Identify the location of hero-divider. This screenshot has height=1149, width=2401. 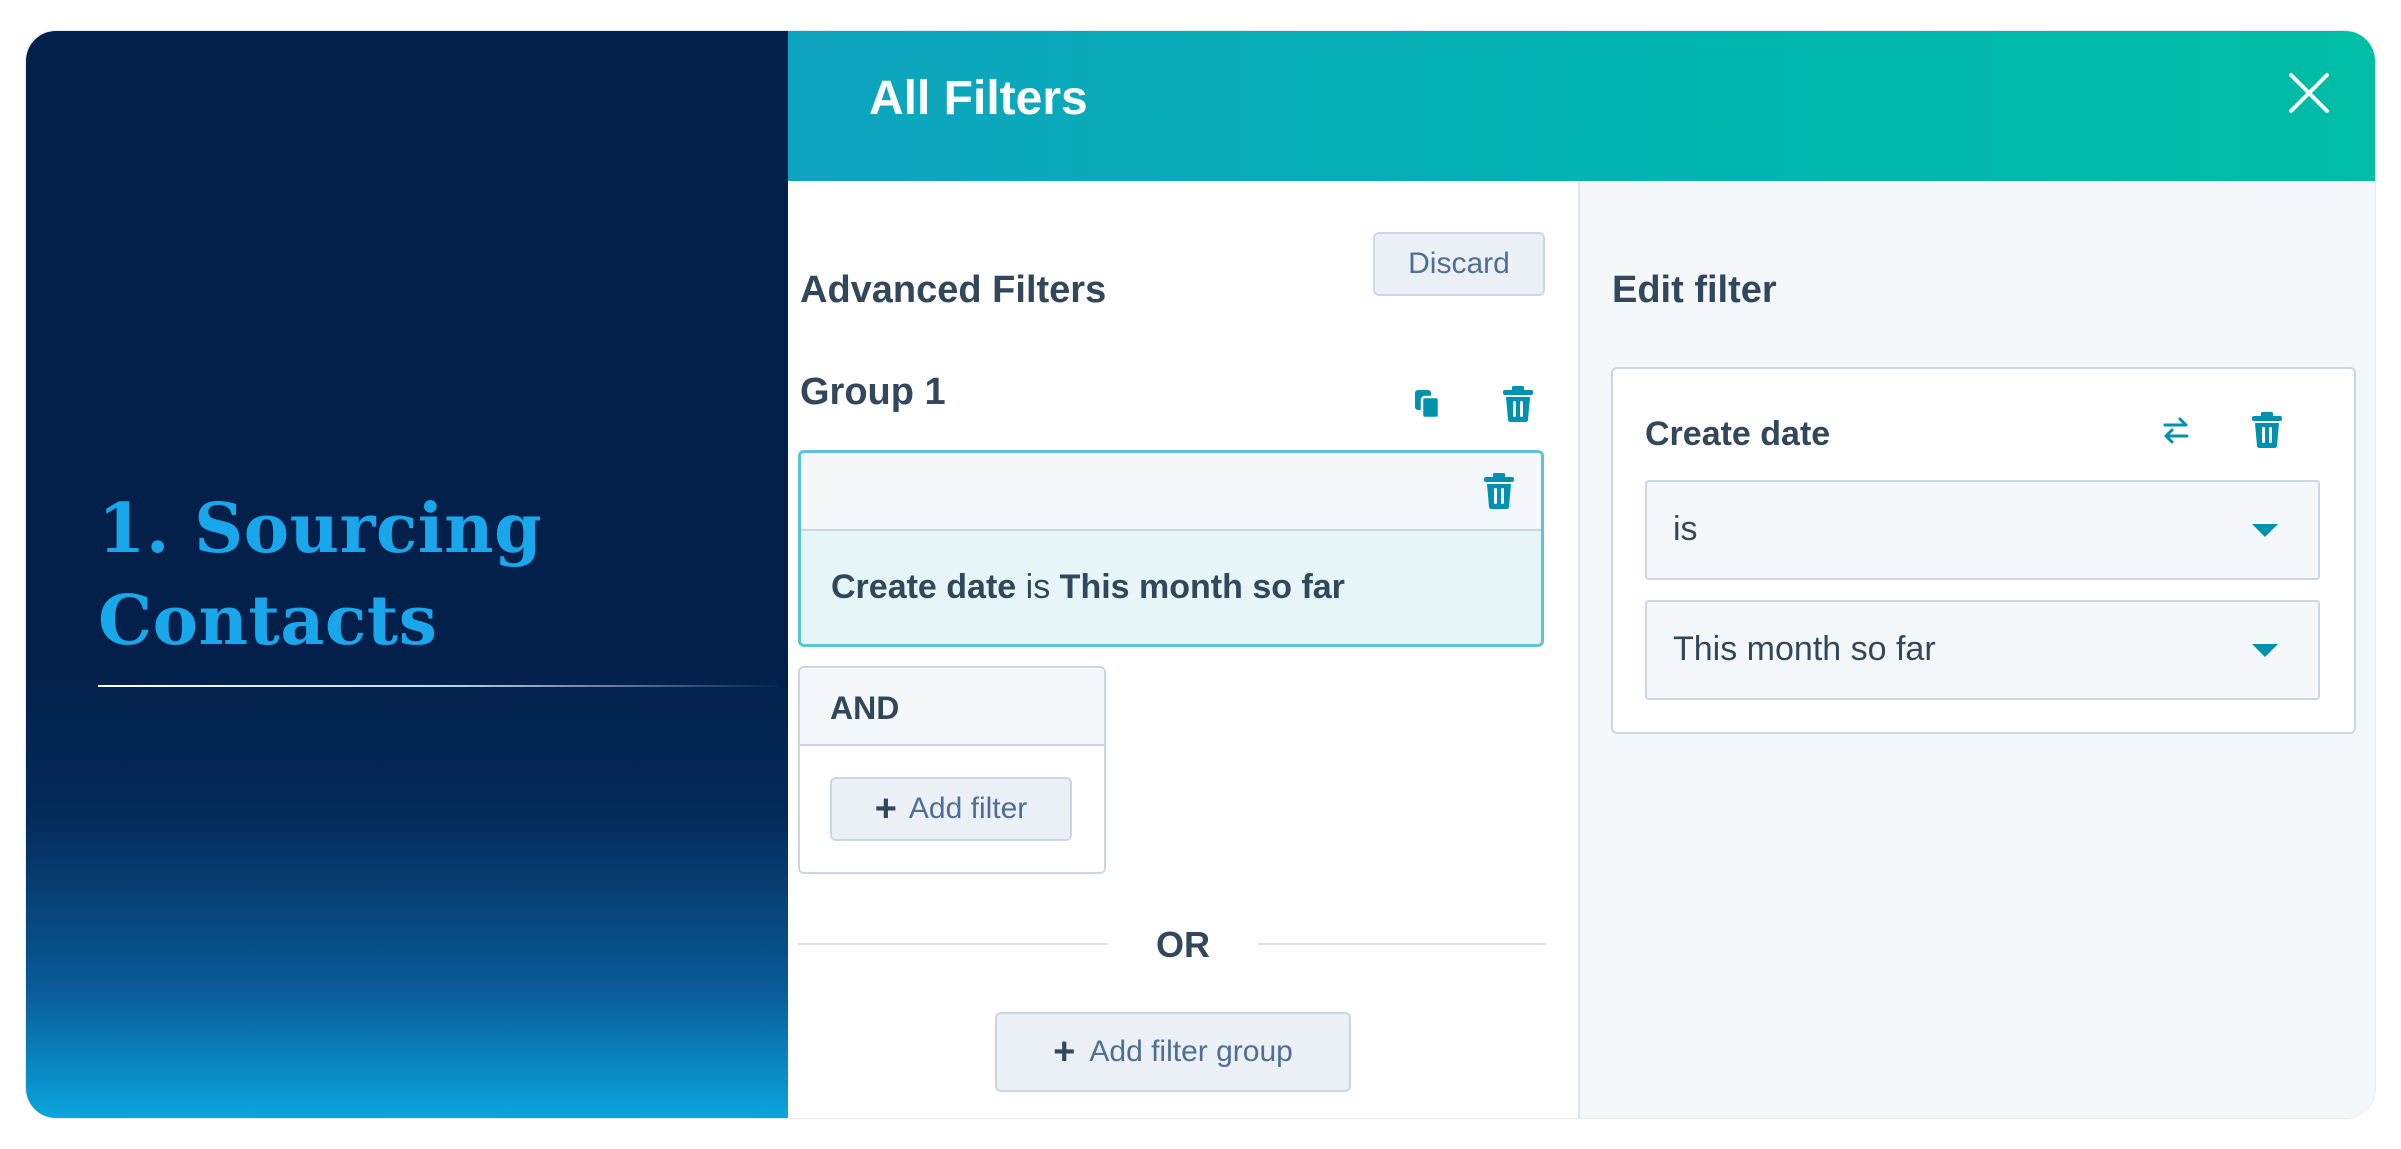
(438, 686).